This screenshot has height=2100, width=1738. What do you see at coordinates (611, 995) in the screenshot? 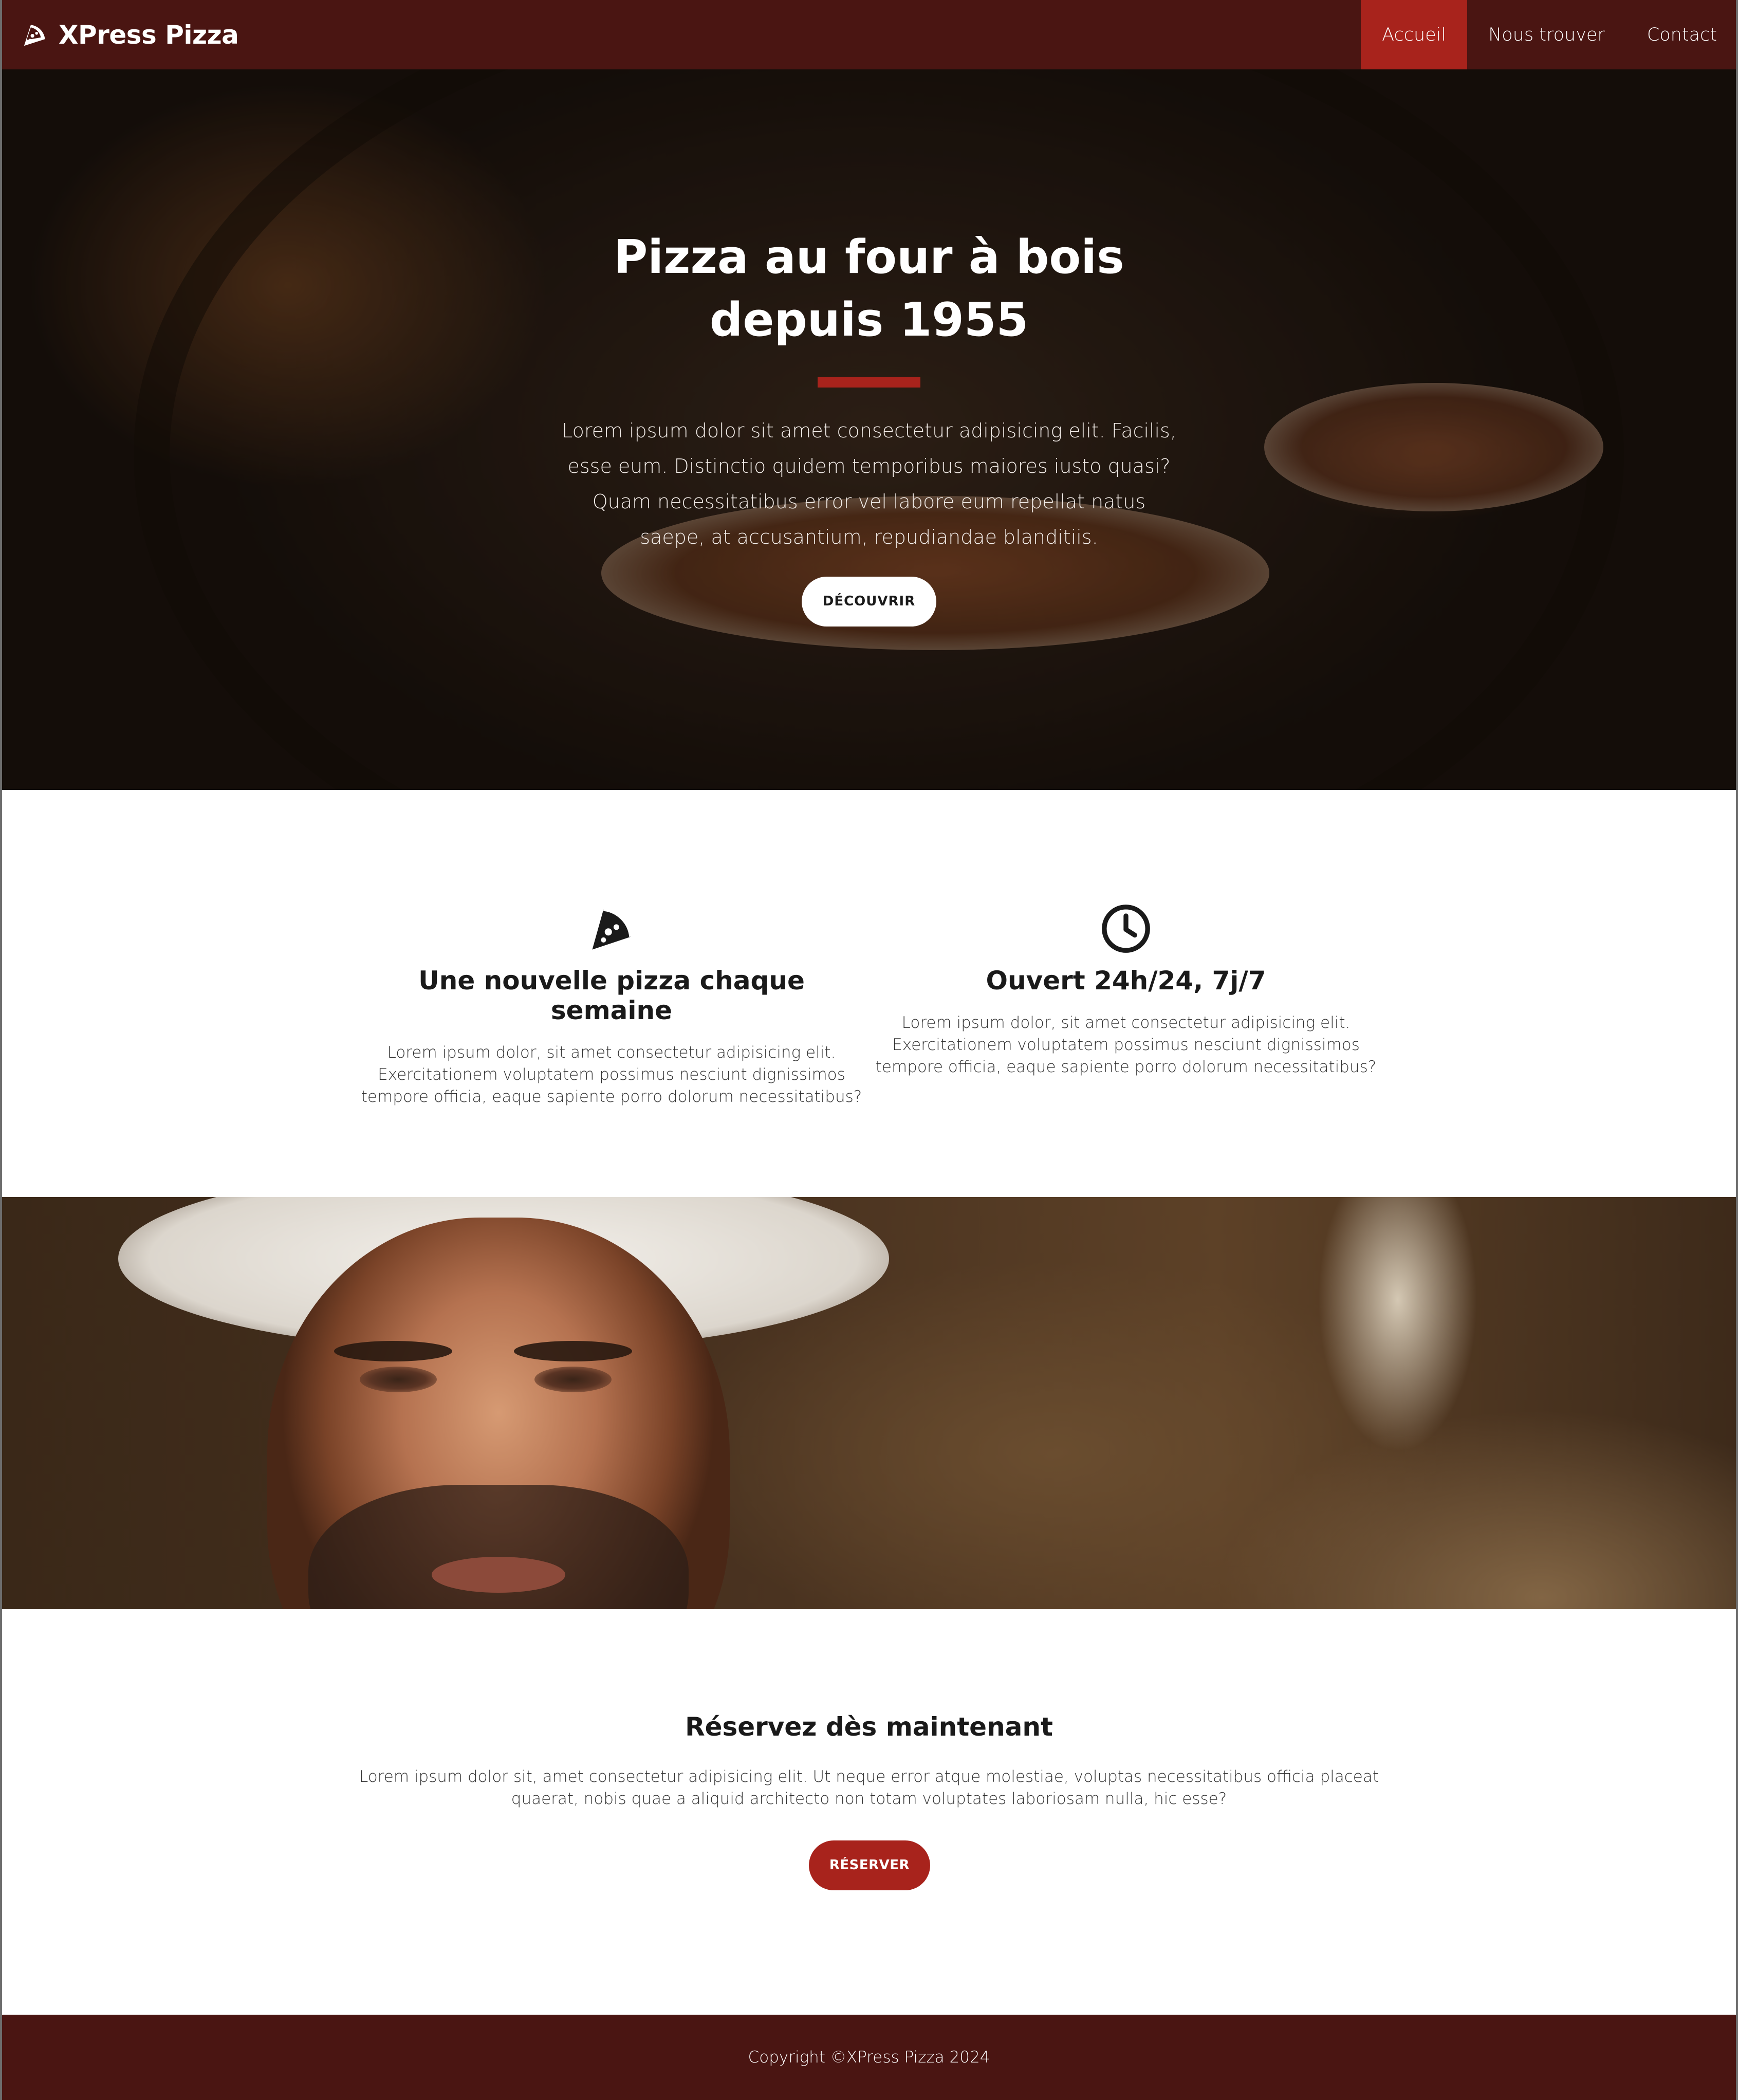
I see `feature-title: Une nouvelle pizza chaque semaine` at bounding box center [611, 995].